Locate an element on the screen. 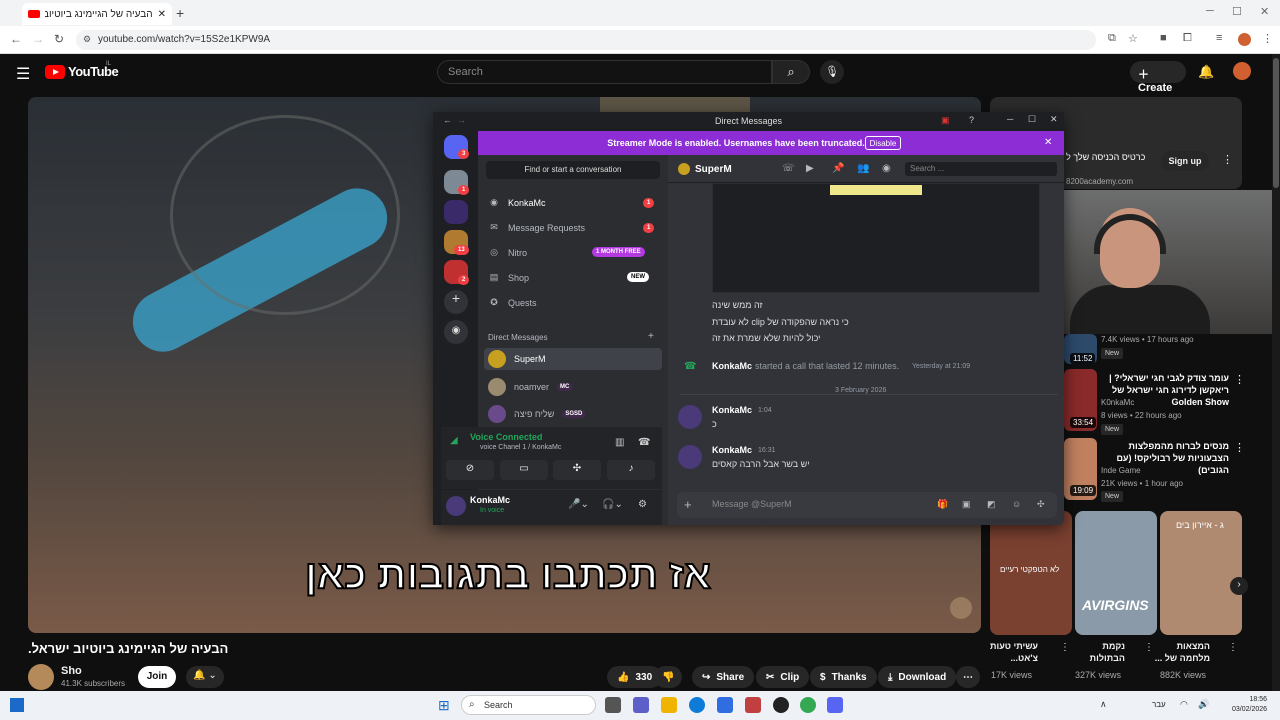 Image resolution: width=1280 pixels, height=720 pixels. pinned-icon: 📌 is located at coordinates (838, 168).